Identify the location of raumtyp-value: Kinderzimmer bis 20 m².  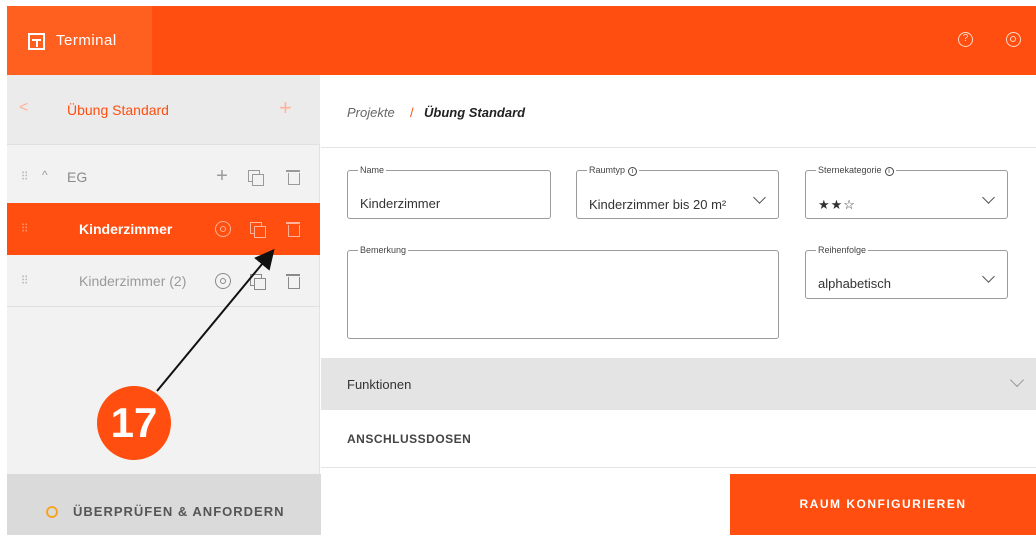
(658, 204).